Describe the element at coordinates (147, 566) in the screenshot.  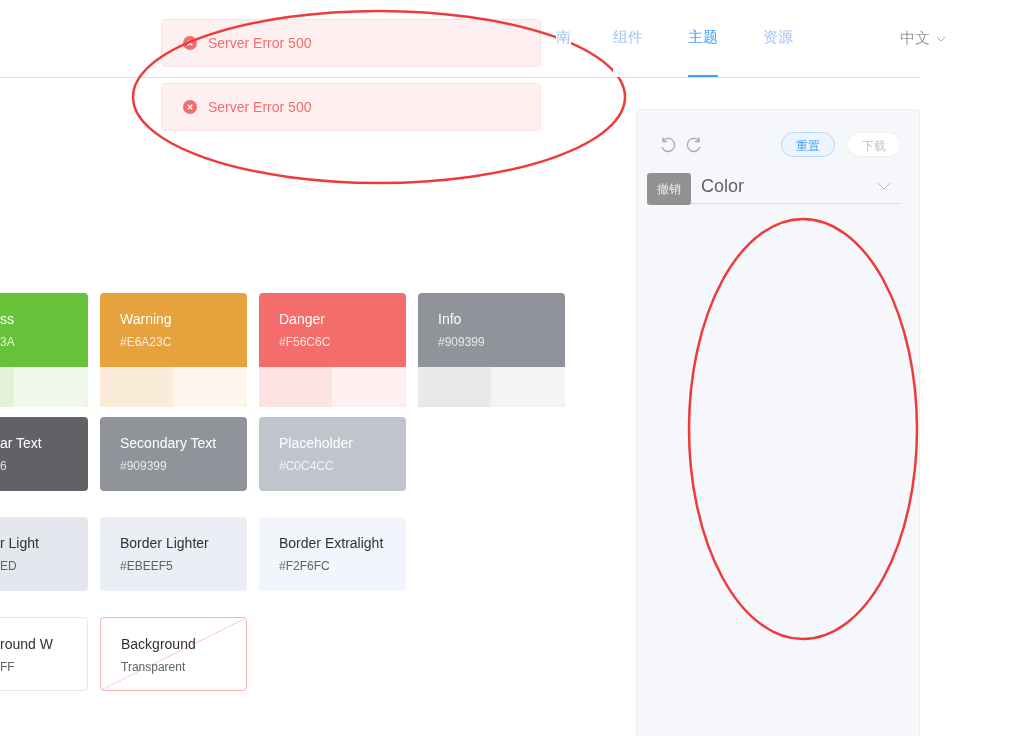
I see `swatch-hex: #EBEEF5` at that location.